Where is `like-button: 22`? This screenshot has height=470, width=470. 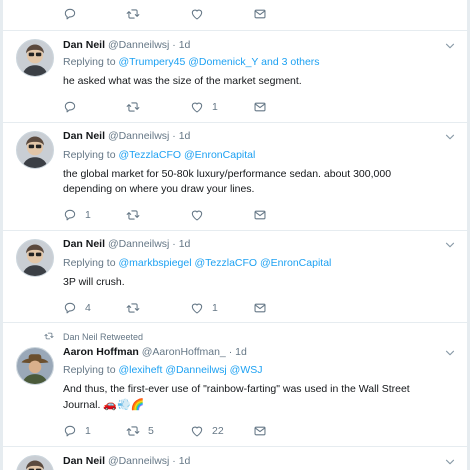 like-button: 22 is located at coordinates (207, 431).